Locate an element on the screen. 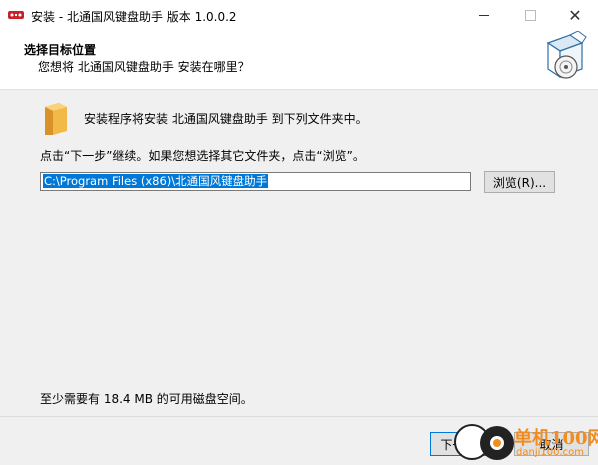  watermark-dot is located at coordinates (497, 443).